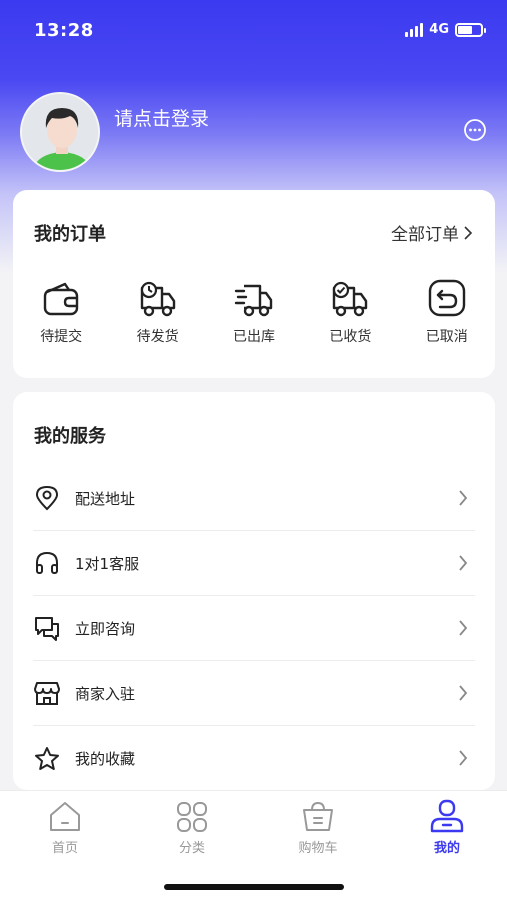 This screenshot has height=900, width=507. I want to click on tab-label: 首页, so click(64, 848).